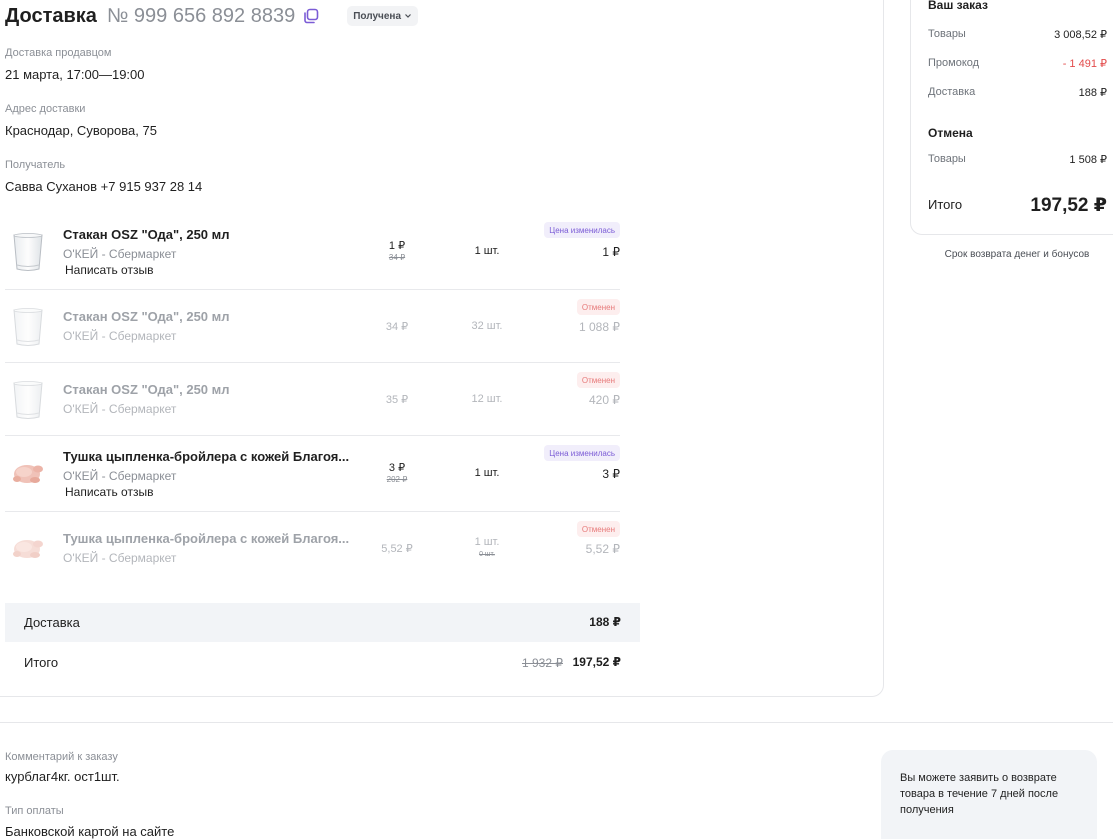  What do you see at coordinates (1080, 35) in the screenshot?
I see `goods-value: 3 008,52 ₽` at bounding box center [1080, 35].